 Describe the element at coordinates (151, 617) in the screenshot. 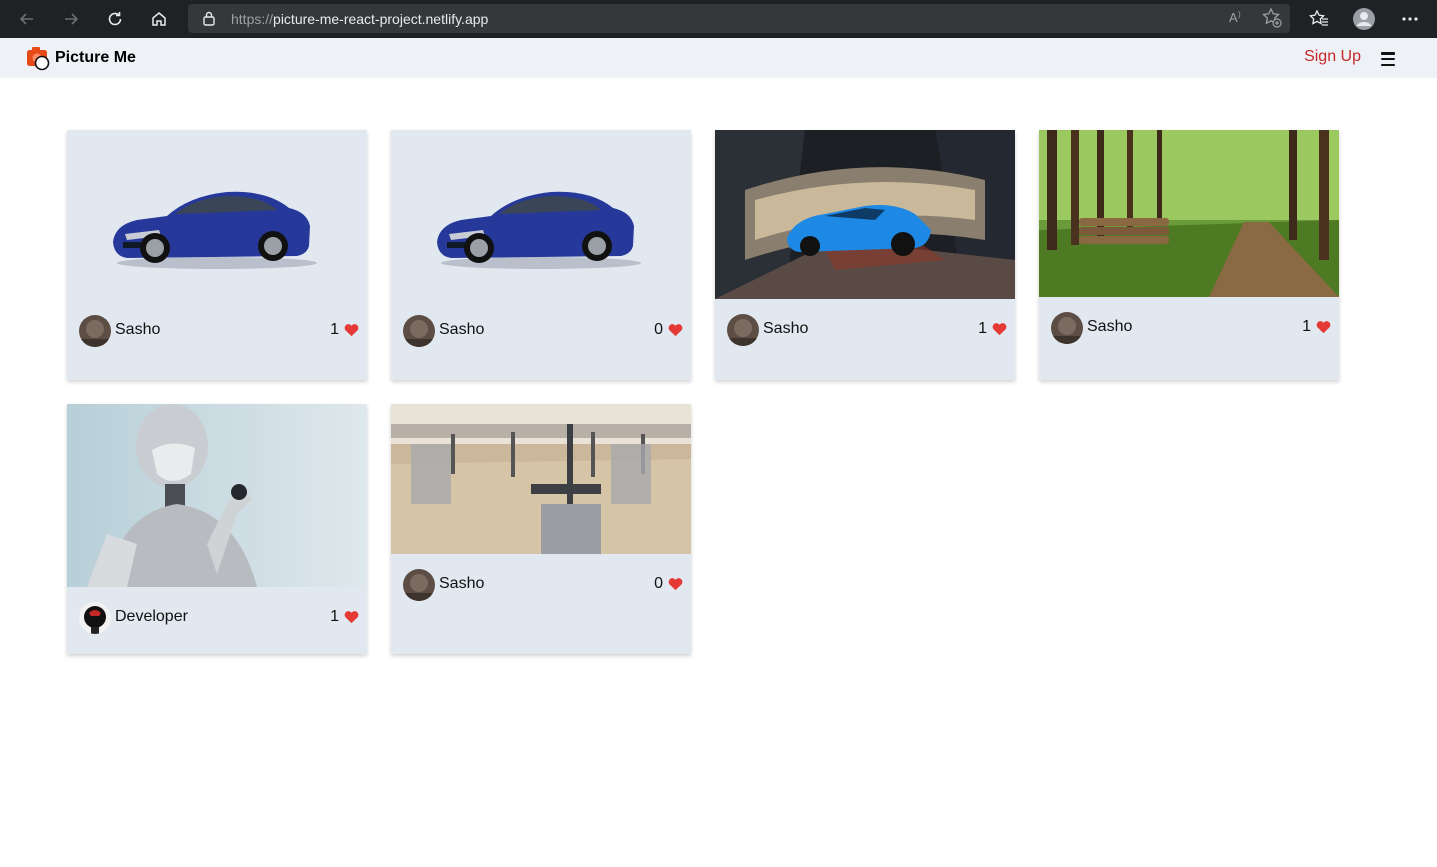

I see `author-name: Developer` at that location.